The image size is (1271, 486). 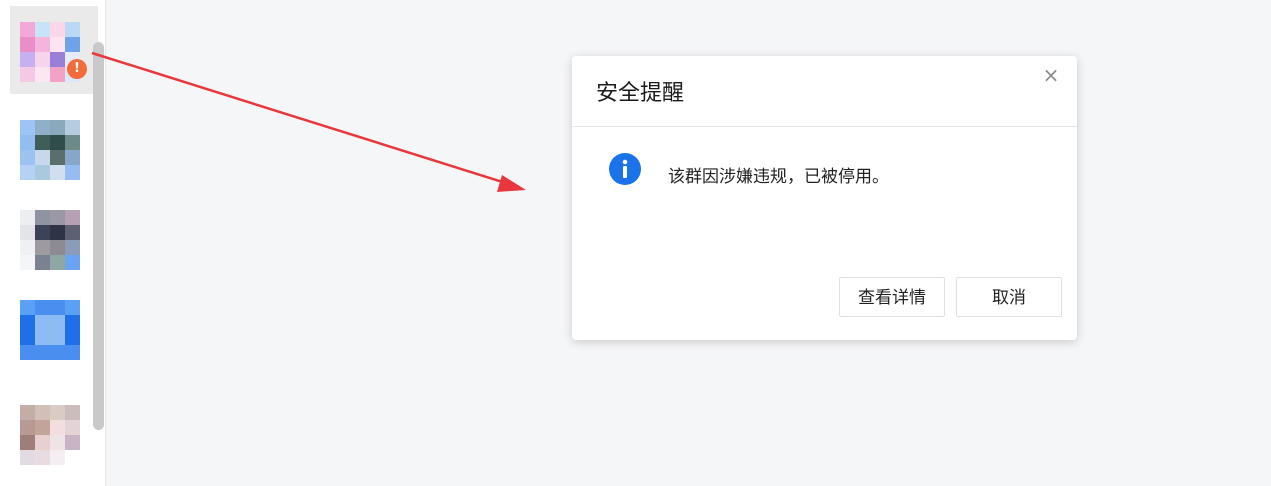 What do you see at coordinates (77, 69) in the screenshot?
I see `warning-icon: !` at bounding box center [77, 69].